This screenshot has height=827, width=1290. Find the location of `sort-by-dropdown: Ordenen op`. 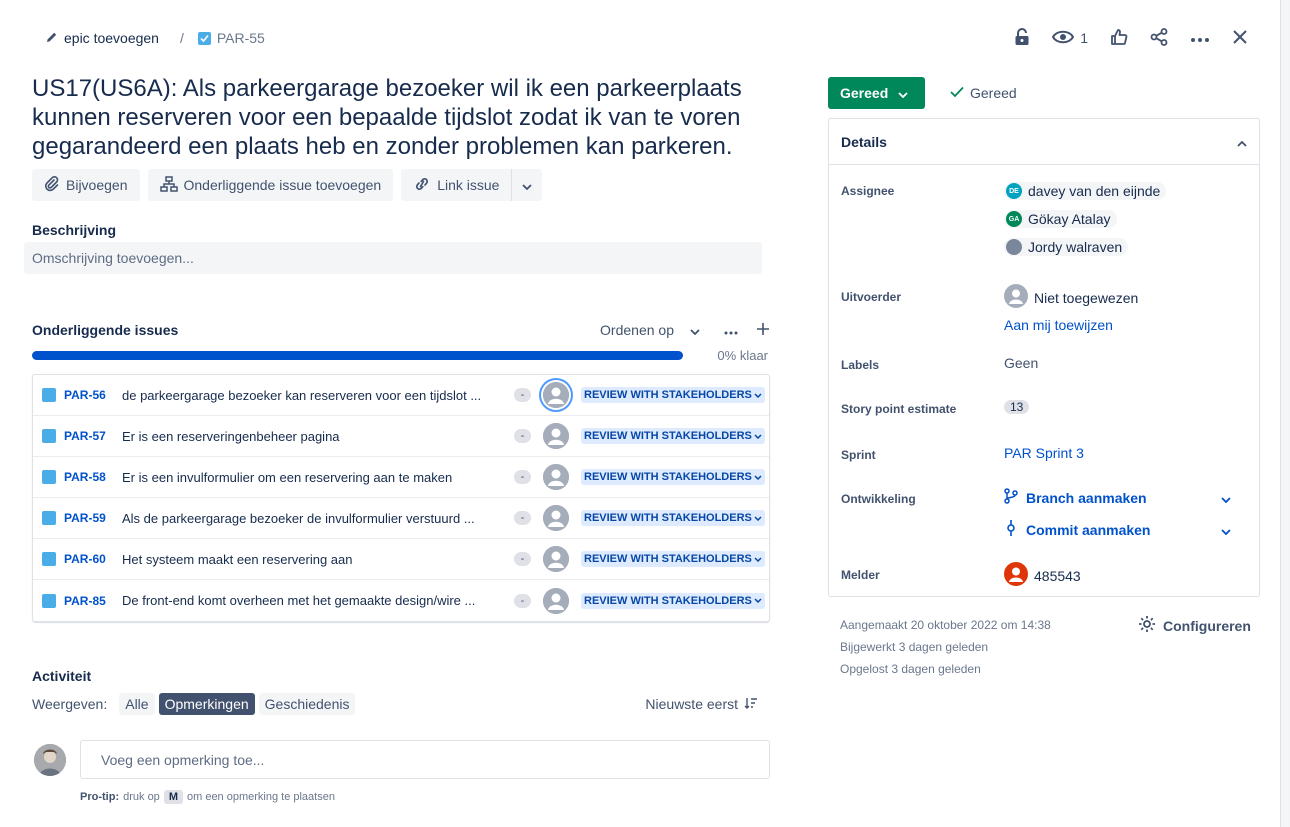

sort-by-dropdown: Ordenen op is located at coordinates (650, 330).